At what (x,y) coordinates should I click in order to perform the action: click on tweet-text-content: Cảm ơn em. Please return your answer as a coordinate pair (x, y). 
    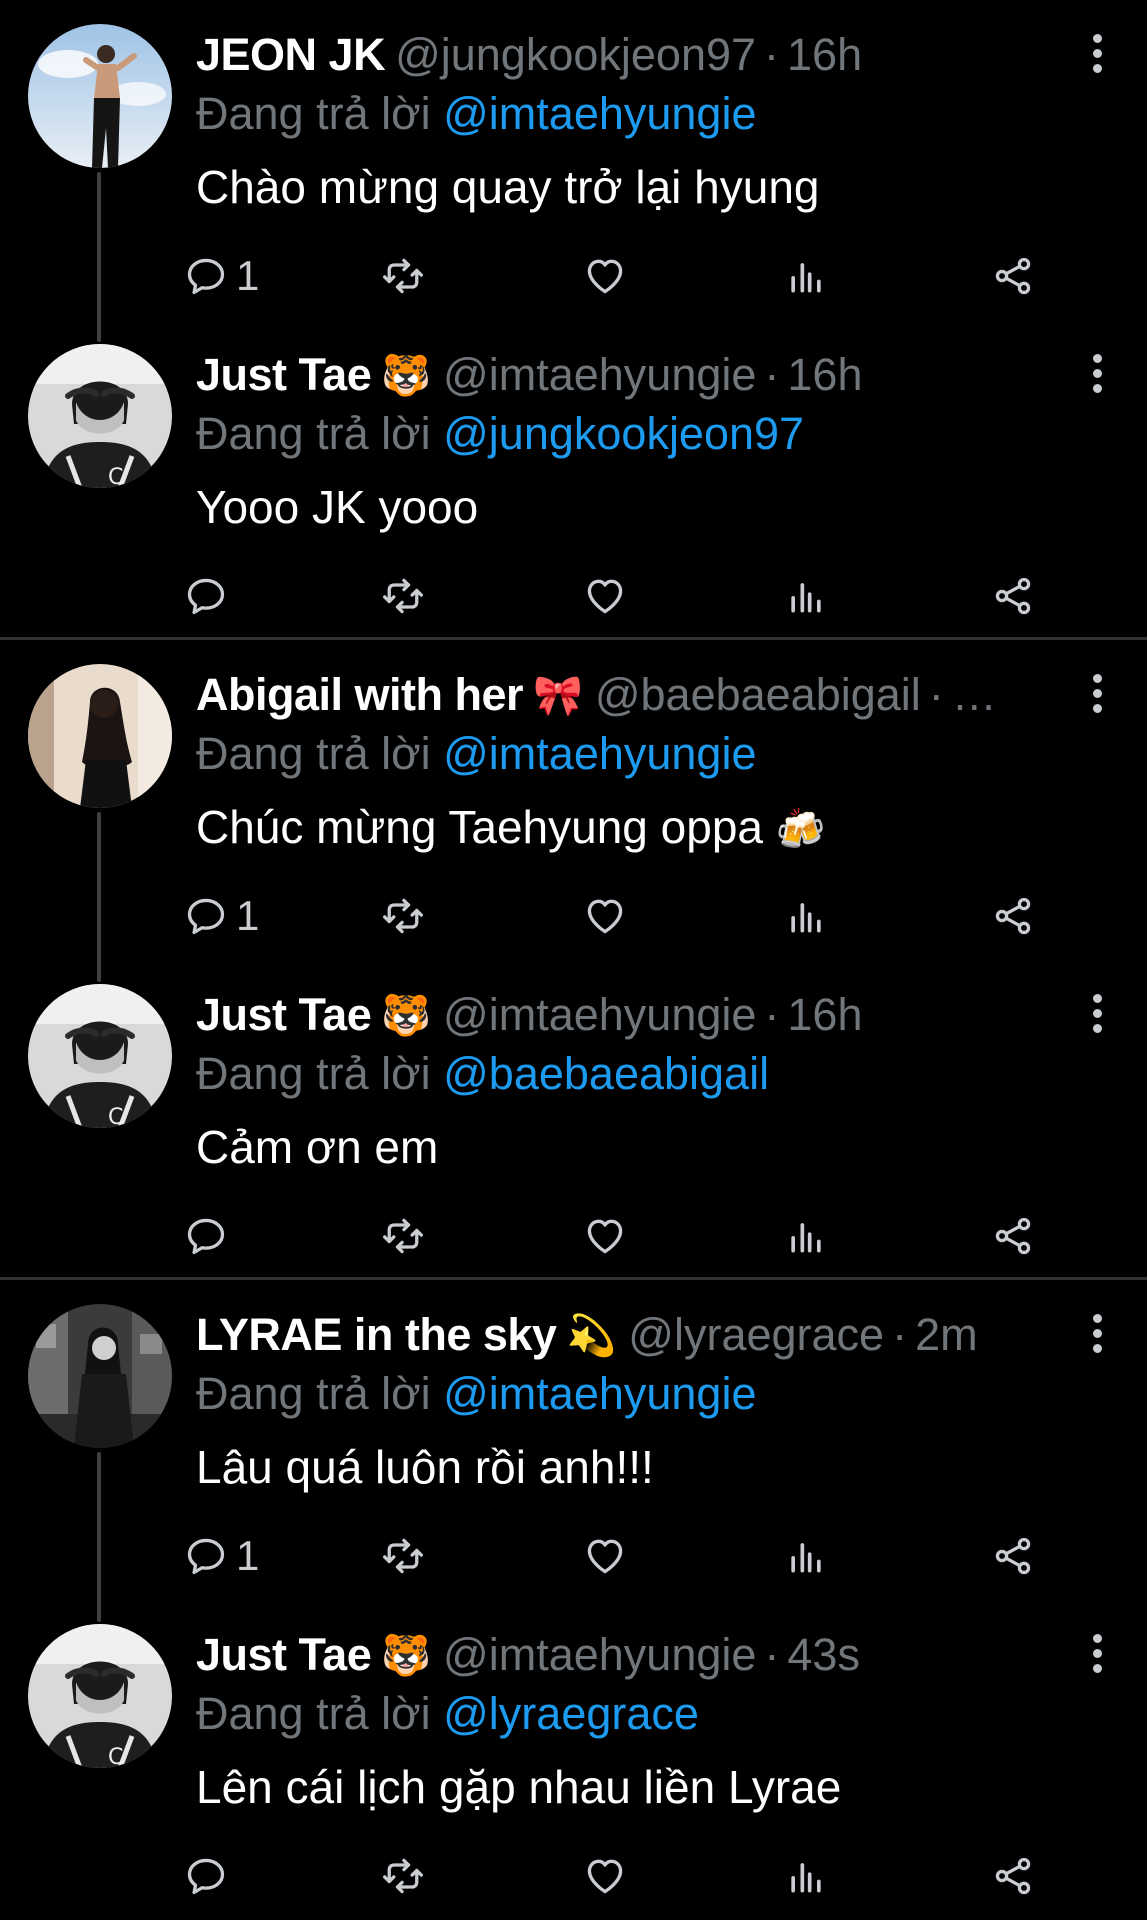
    Looking at the image, I should click on (317, 1147).